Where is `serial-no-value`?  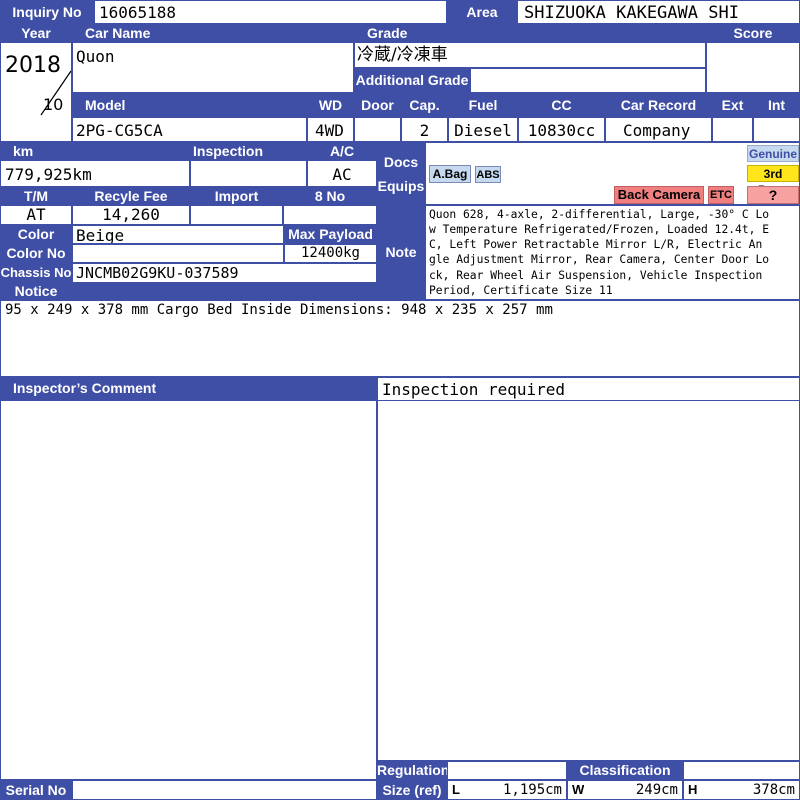 serial-no-value is located at coordinates (224, 790).